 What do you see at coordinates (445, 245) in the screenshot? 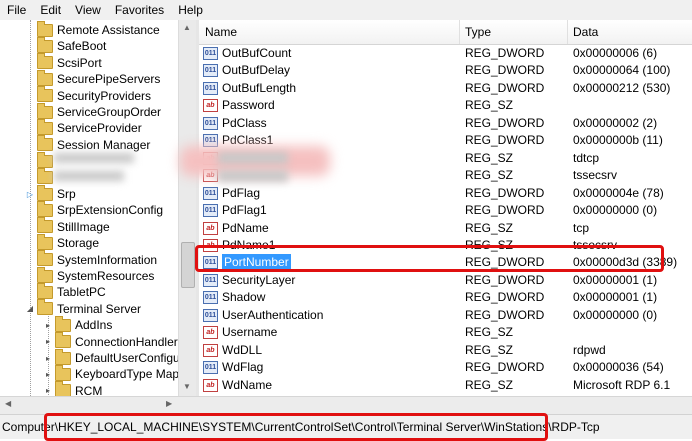
I see `registry-value-row: ab PdName1 REG_SZ tssecsrv` at bounding box center [445, 245].